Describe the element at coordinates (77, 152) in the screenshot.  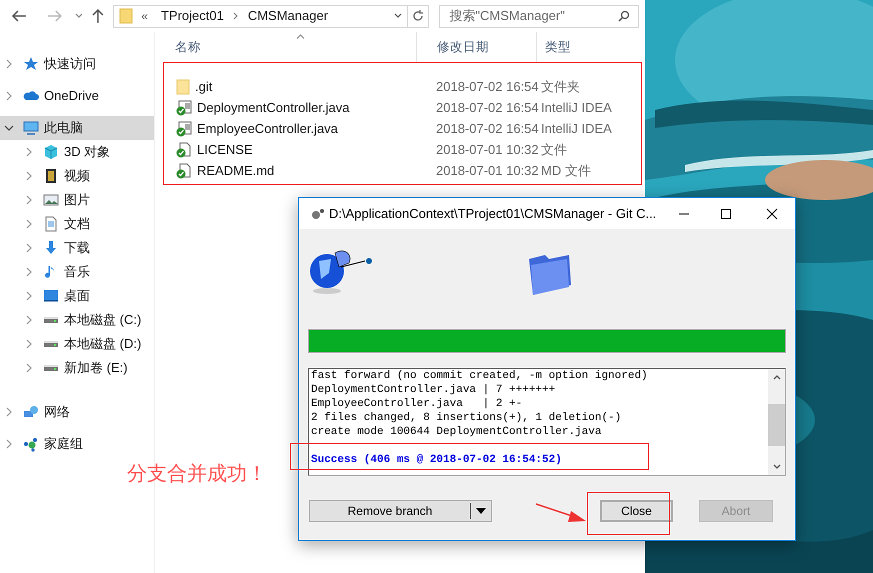
I see `sidebar-item: 3D 对象` at that location.